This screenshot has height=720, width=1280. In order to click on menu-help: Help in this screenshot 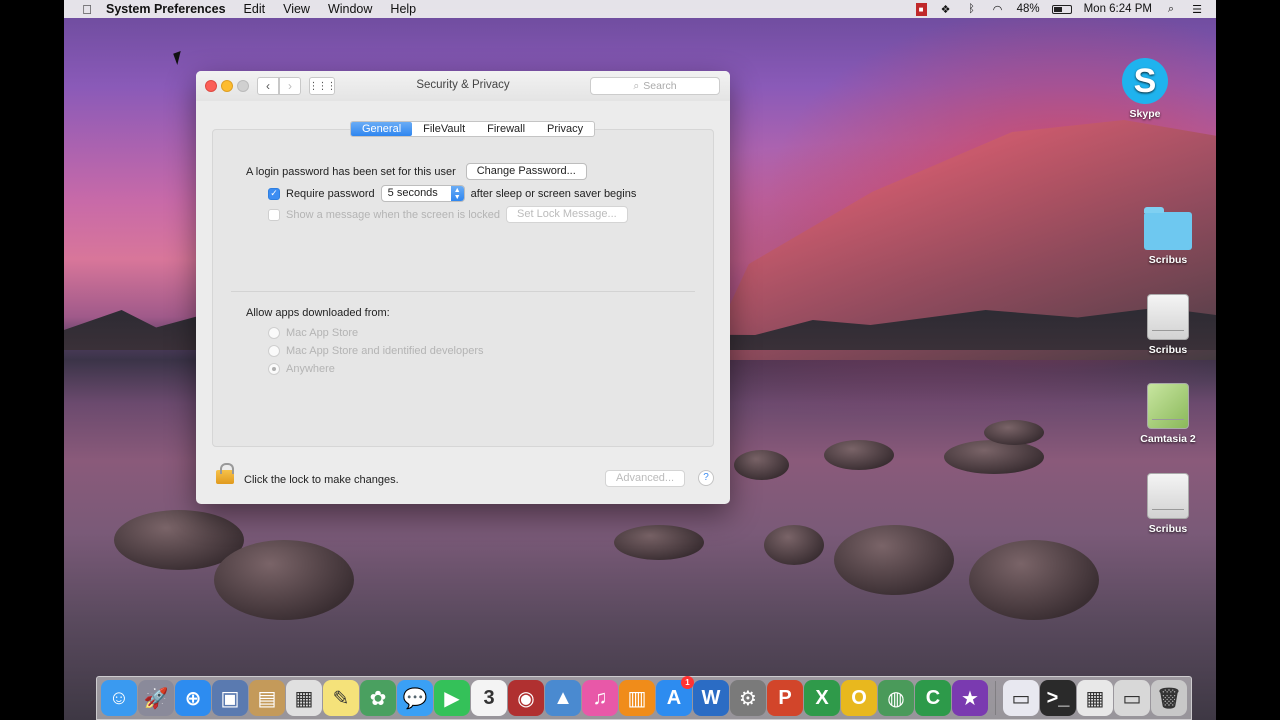, I will do `click(403, 9)`.